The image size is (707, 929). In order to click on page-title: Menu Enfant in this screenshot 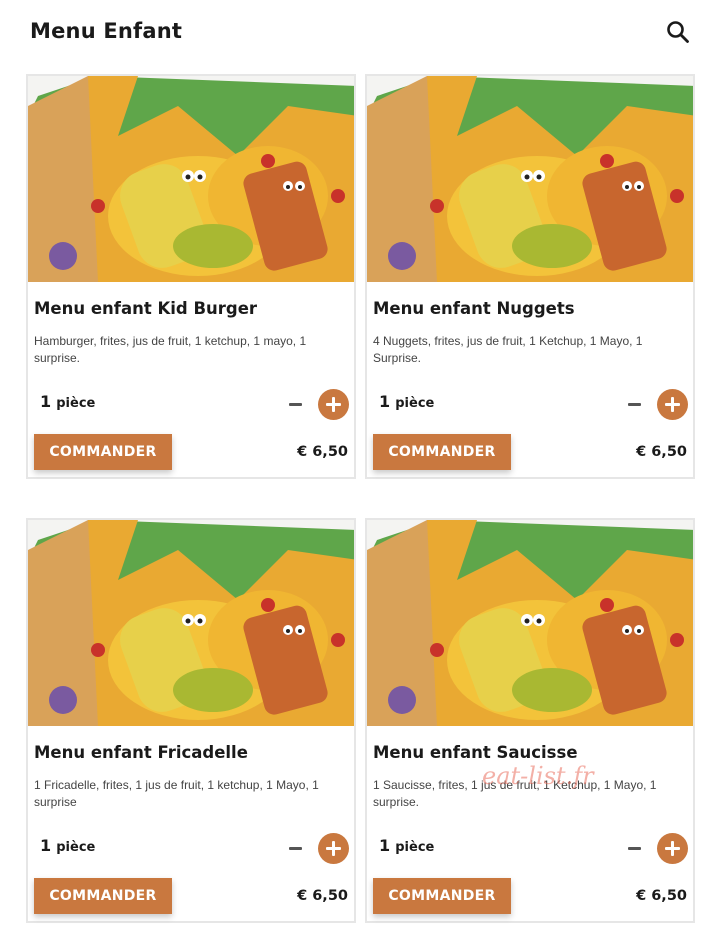, I will do `click(106, 31)`.